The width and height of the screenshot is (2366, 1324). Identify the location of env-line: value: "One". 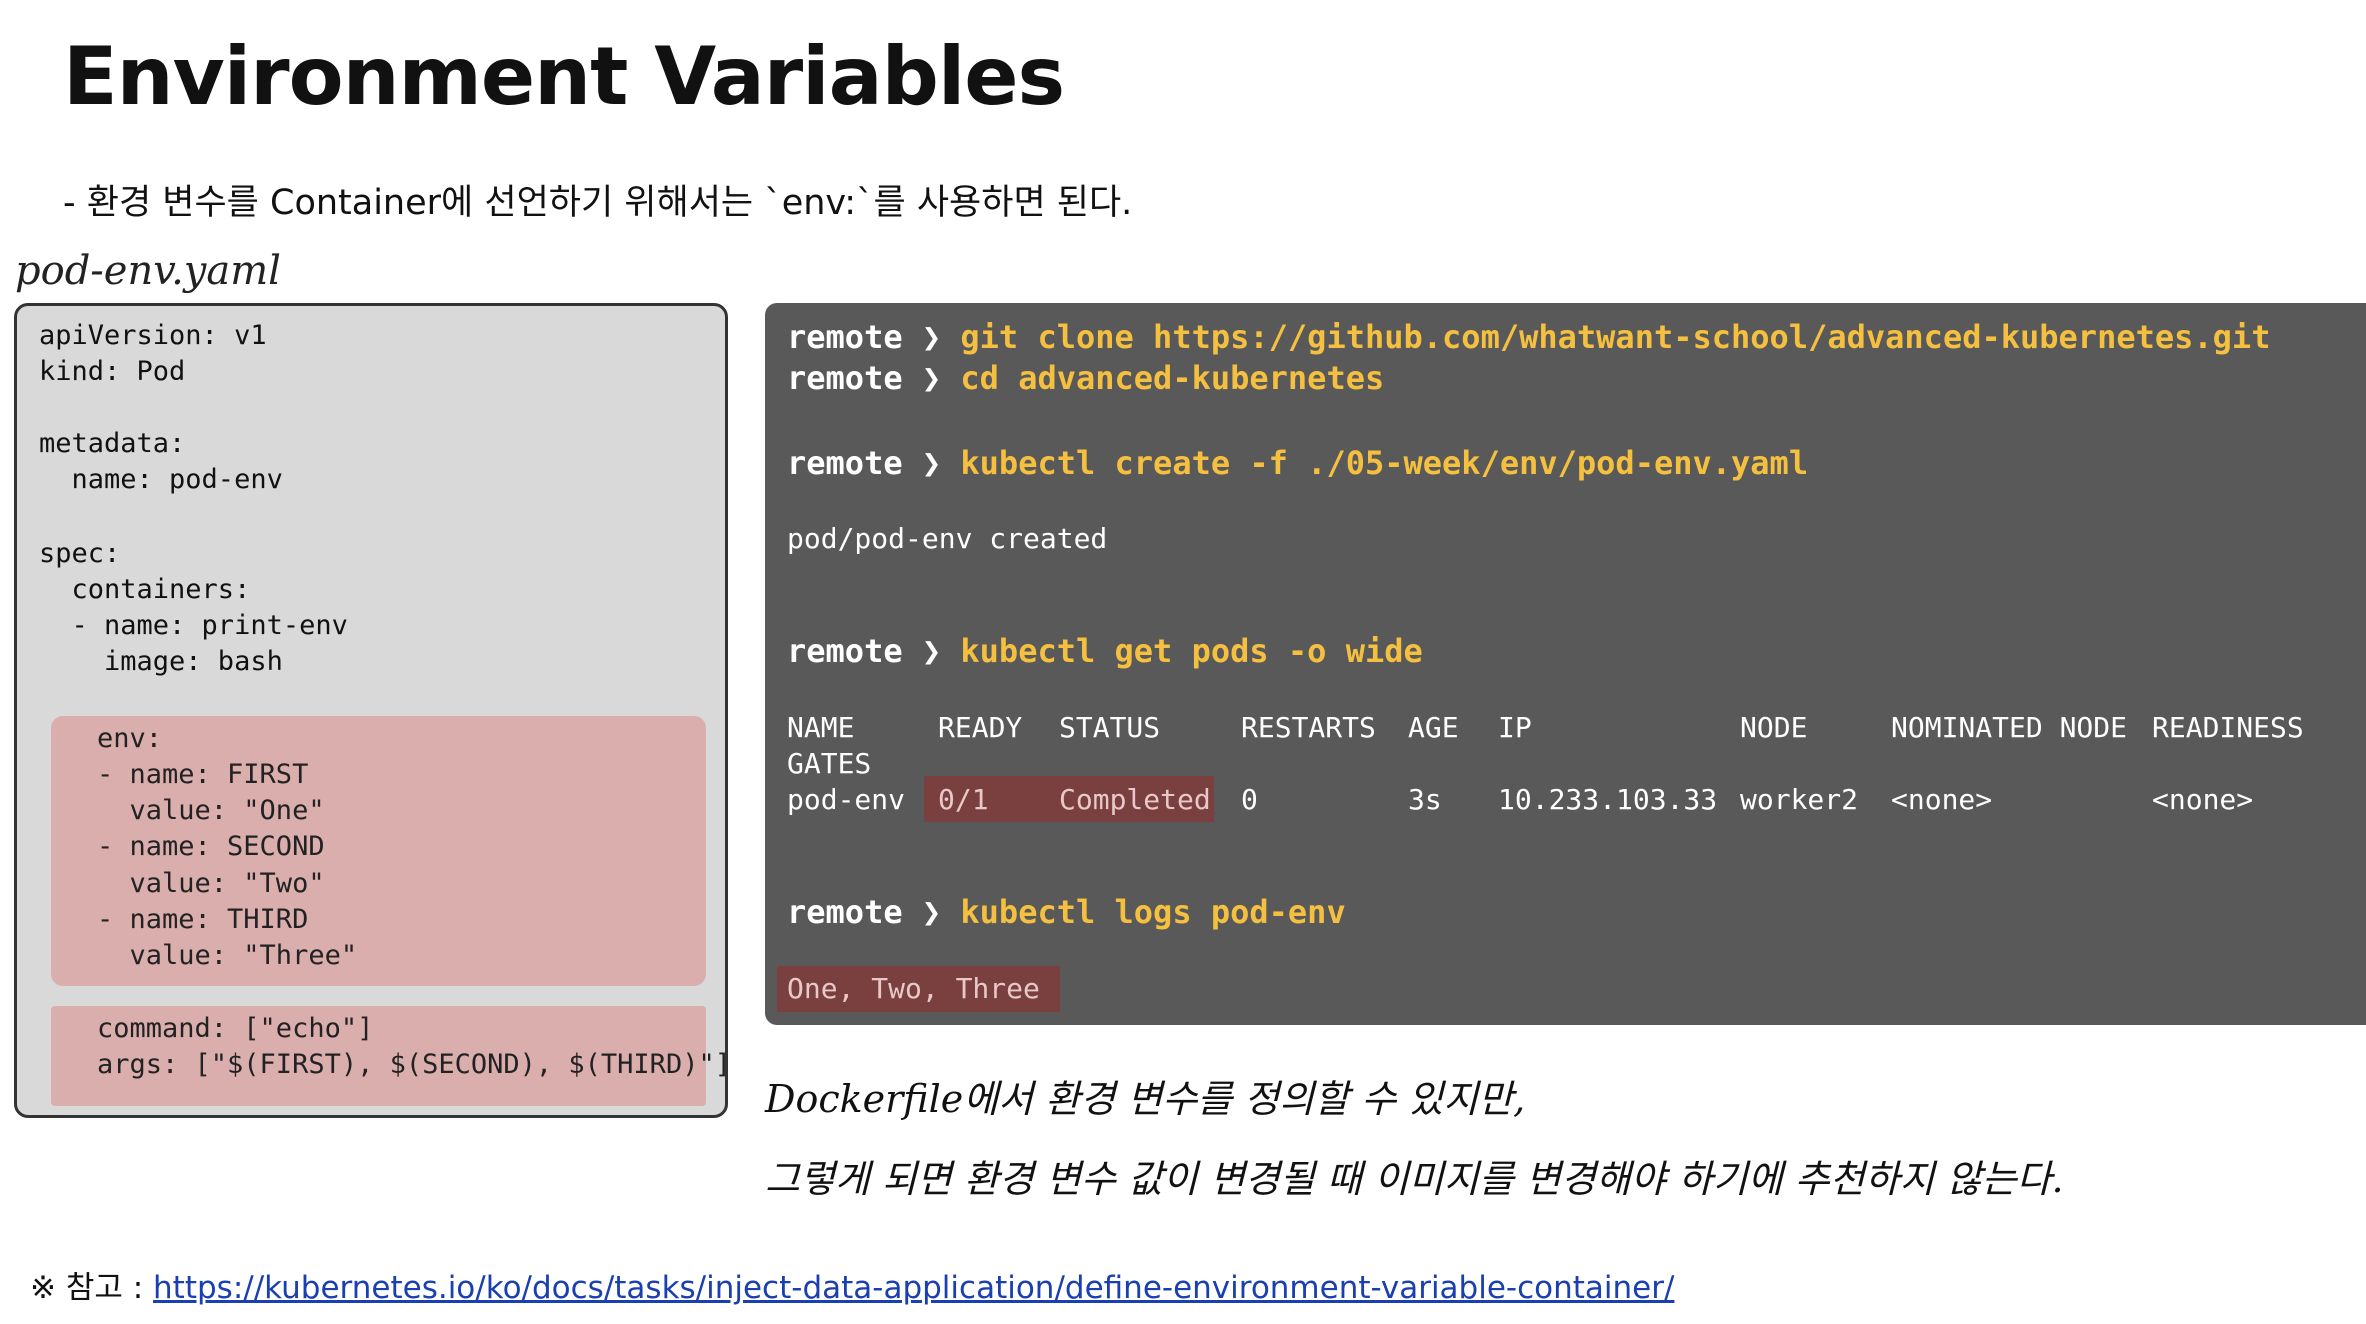
(211, 810).